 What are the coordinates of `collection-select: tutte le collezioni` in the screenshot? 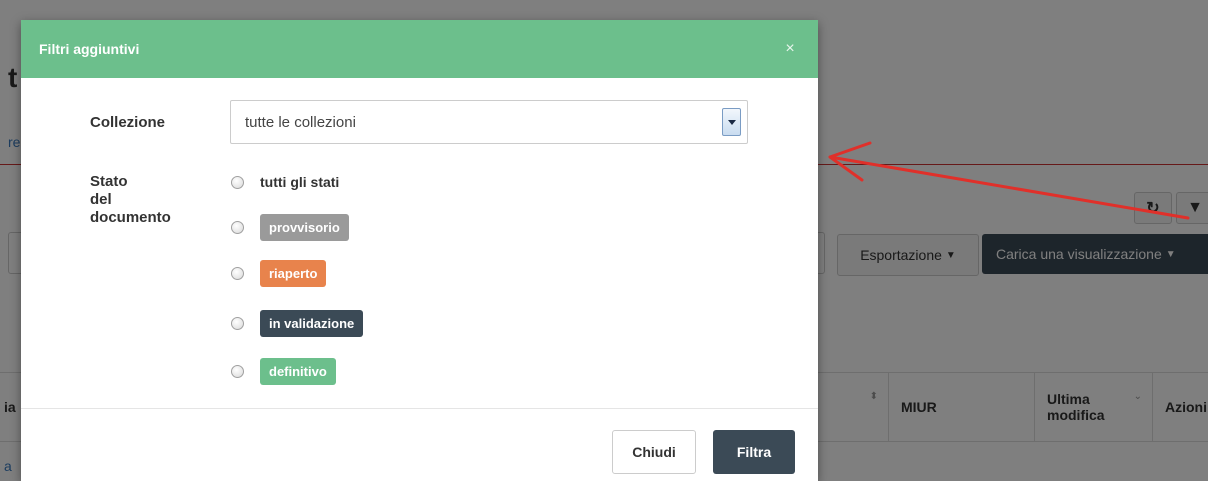 It's located at (489, 122).